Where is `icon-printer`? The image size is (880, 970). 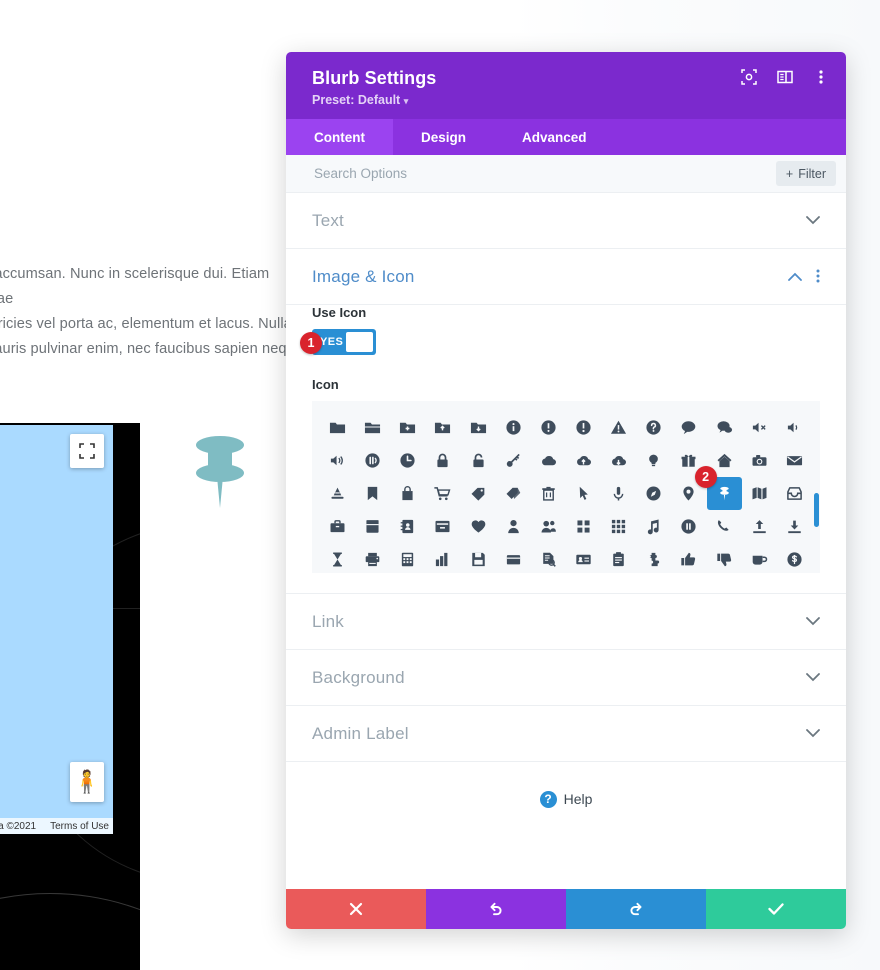
icon-printer is located at coordinates (372, 558).